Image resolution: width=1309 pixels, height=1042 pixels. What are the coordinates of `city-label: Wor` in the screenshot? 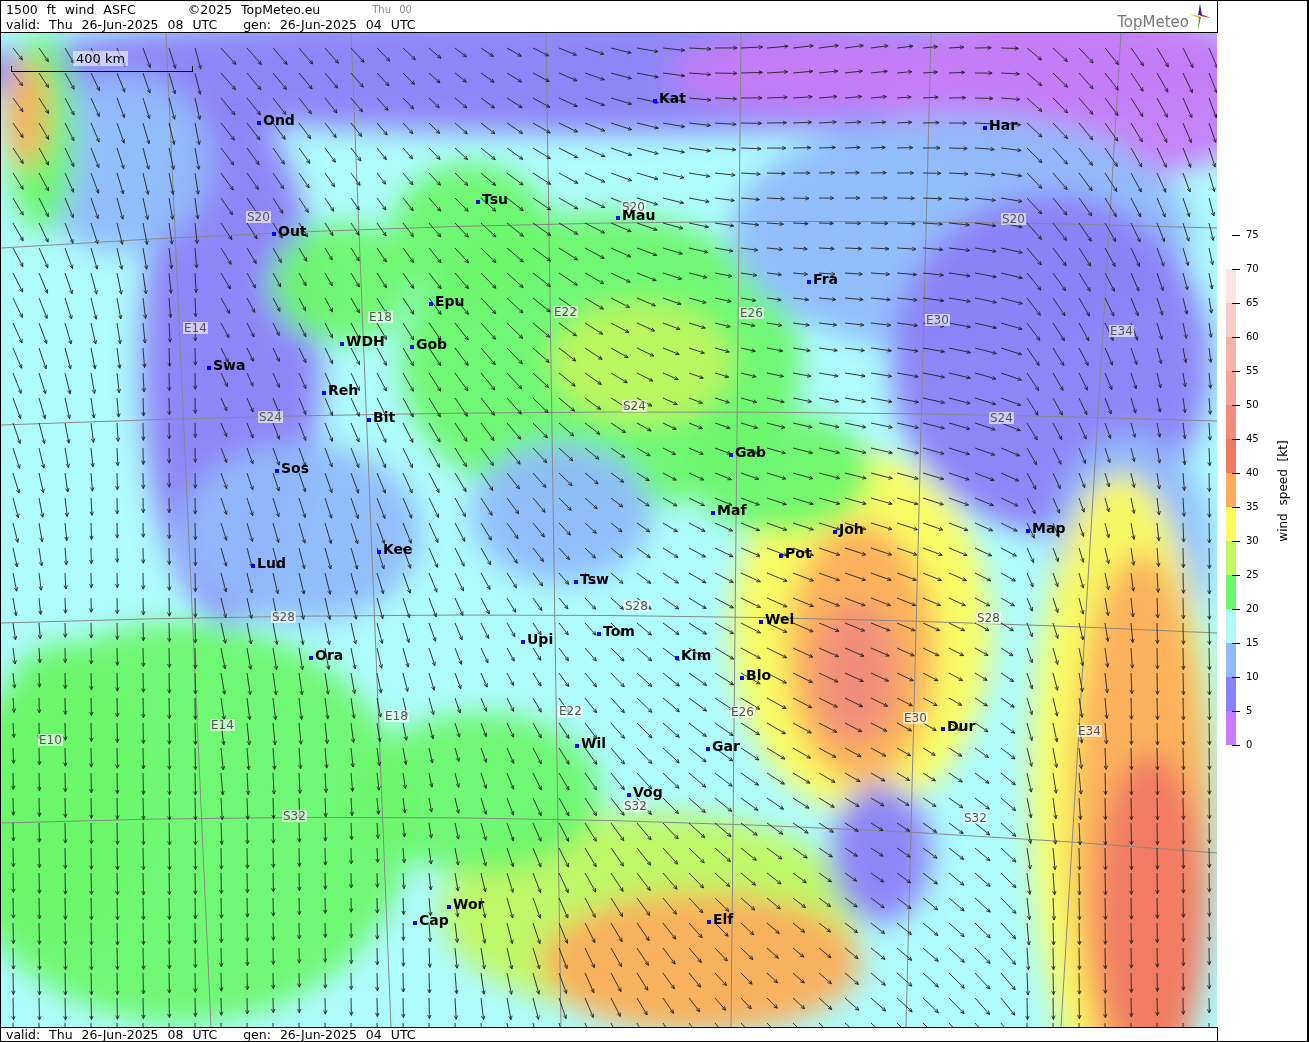 It's located at (469, 904).